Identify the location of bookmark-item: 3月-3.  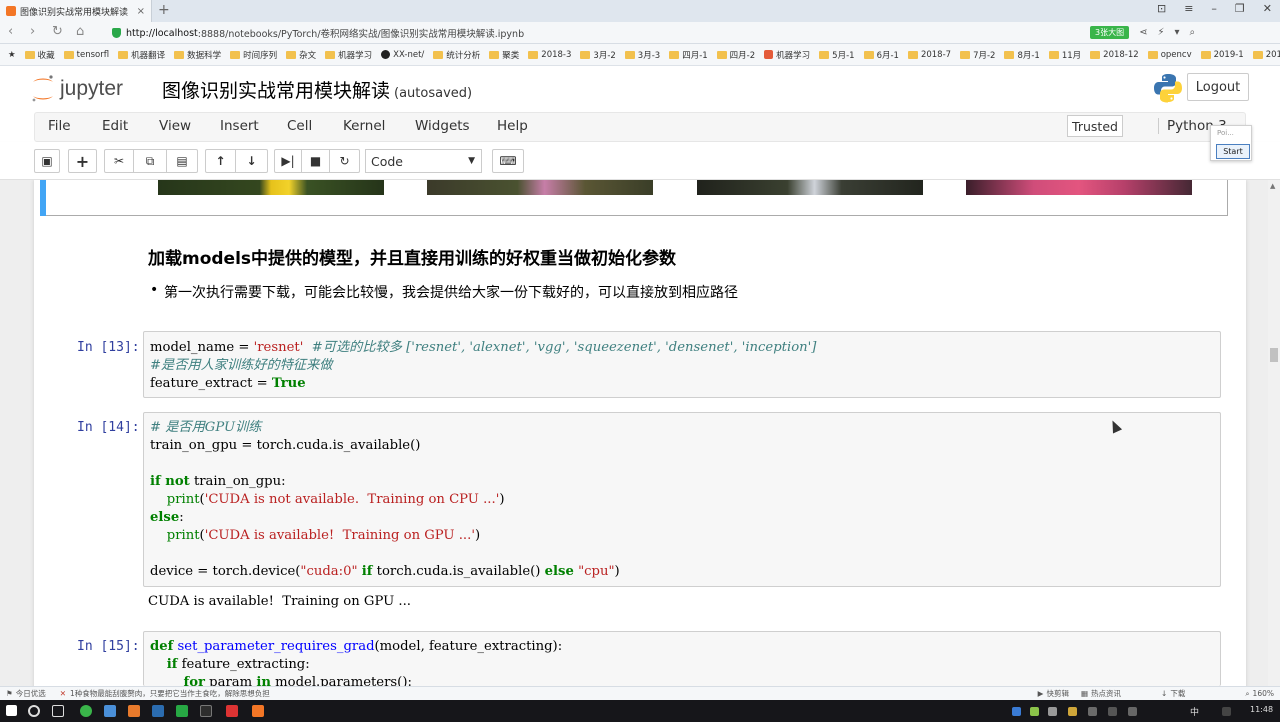
(642, 55).